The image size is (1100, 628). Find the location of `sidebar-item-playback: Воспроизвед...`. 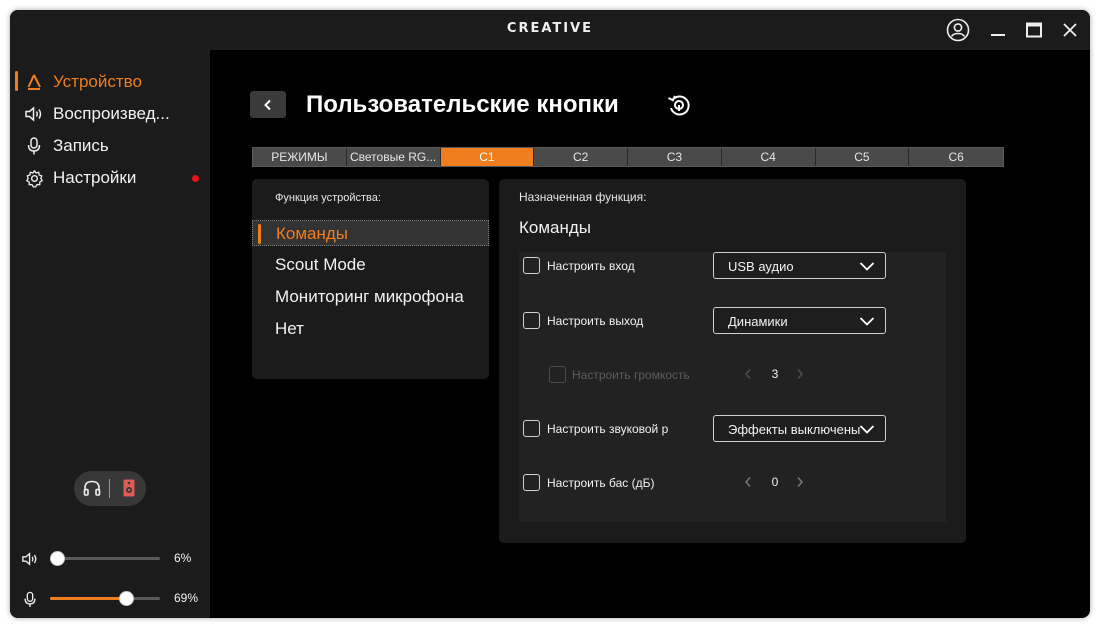

sidebar-item-playback: Воспроизвед... is located at coordinates (110, 114).